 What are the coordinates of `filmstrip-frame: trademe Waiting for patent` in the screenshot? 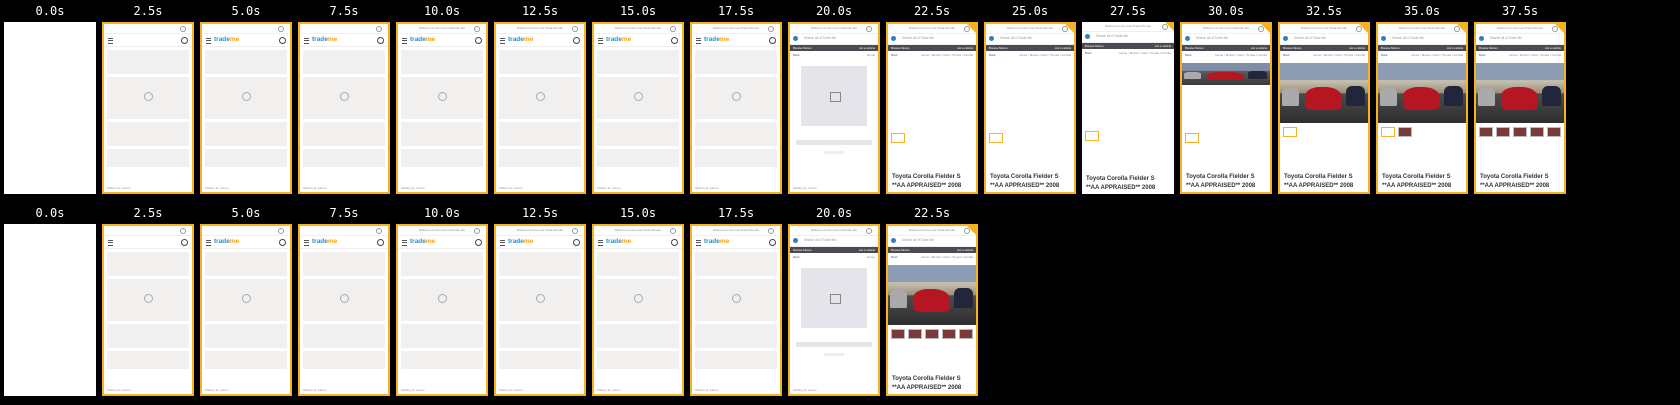 It's located at (246, 310).